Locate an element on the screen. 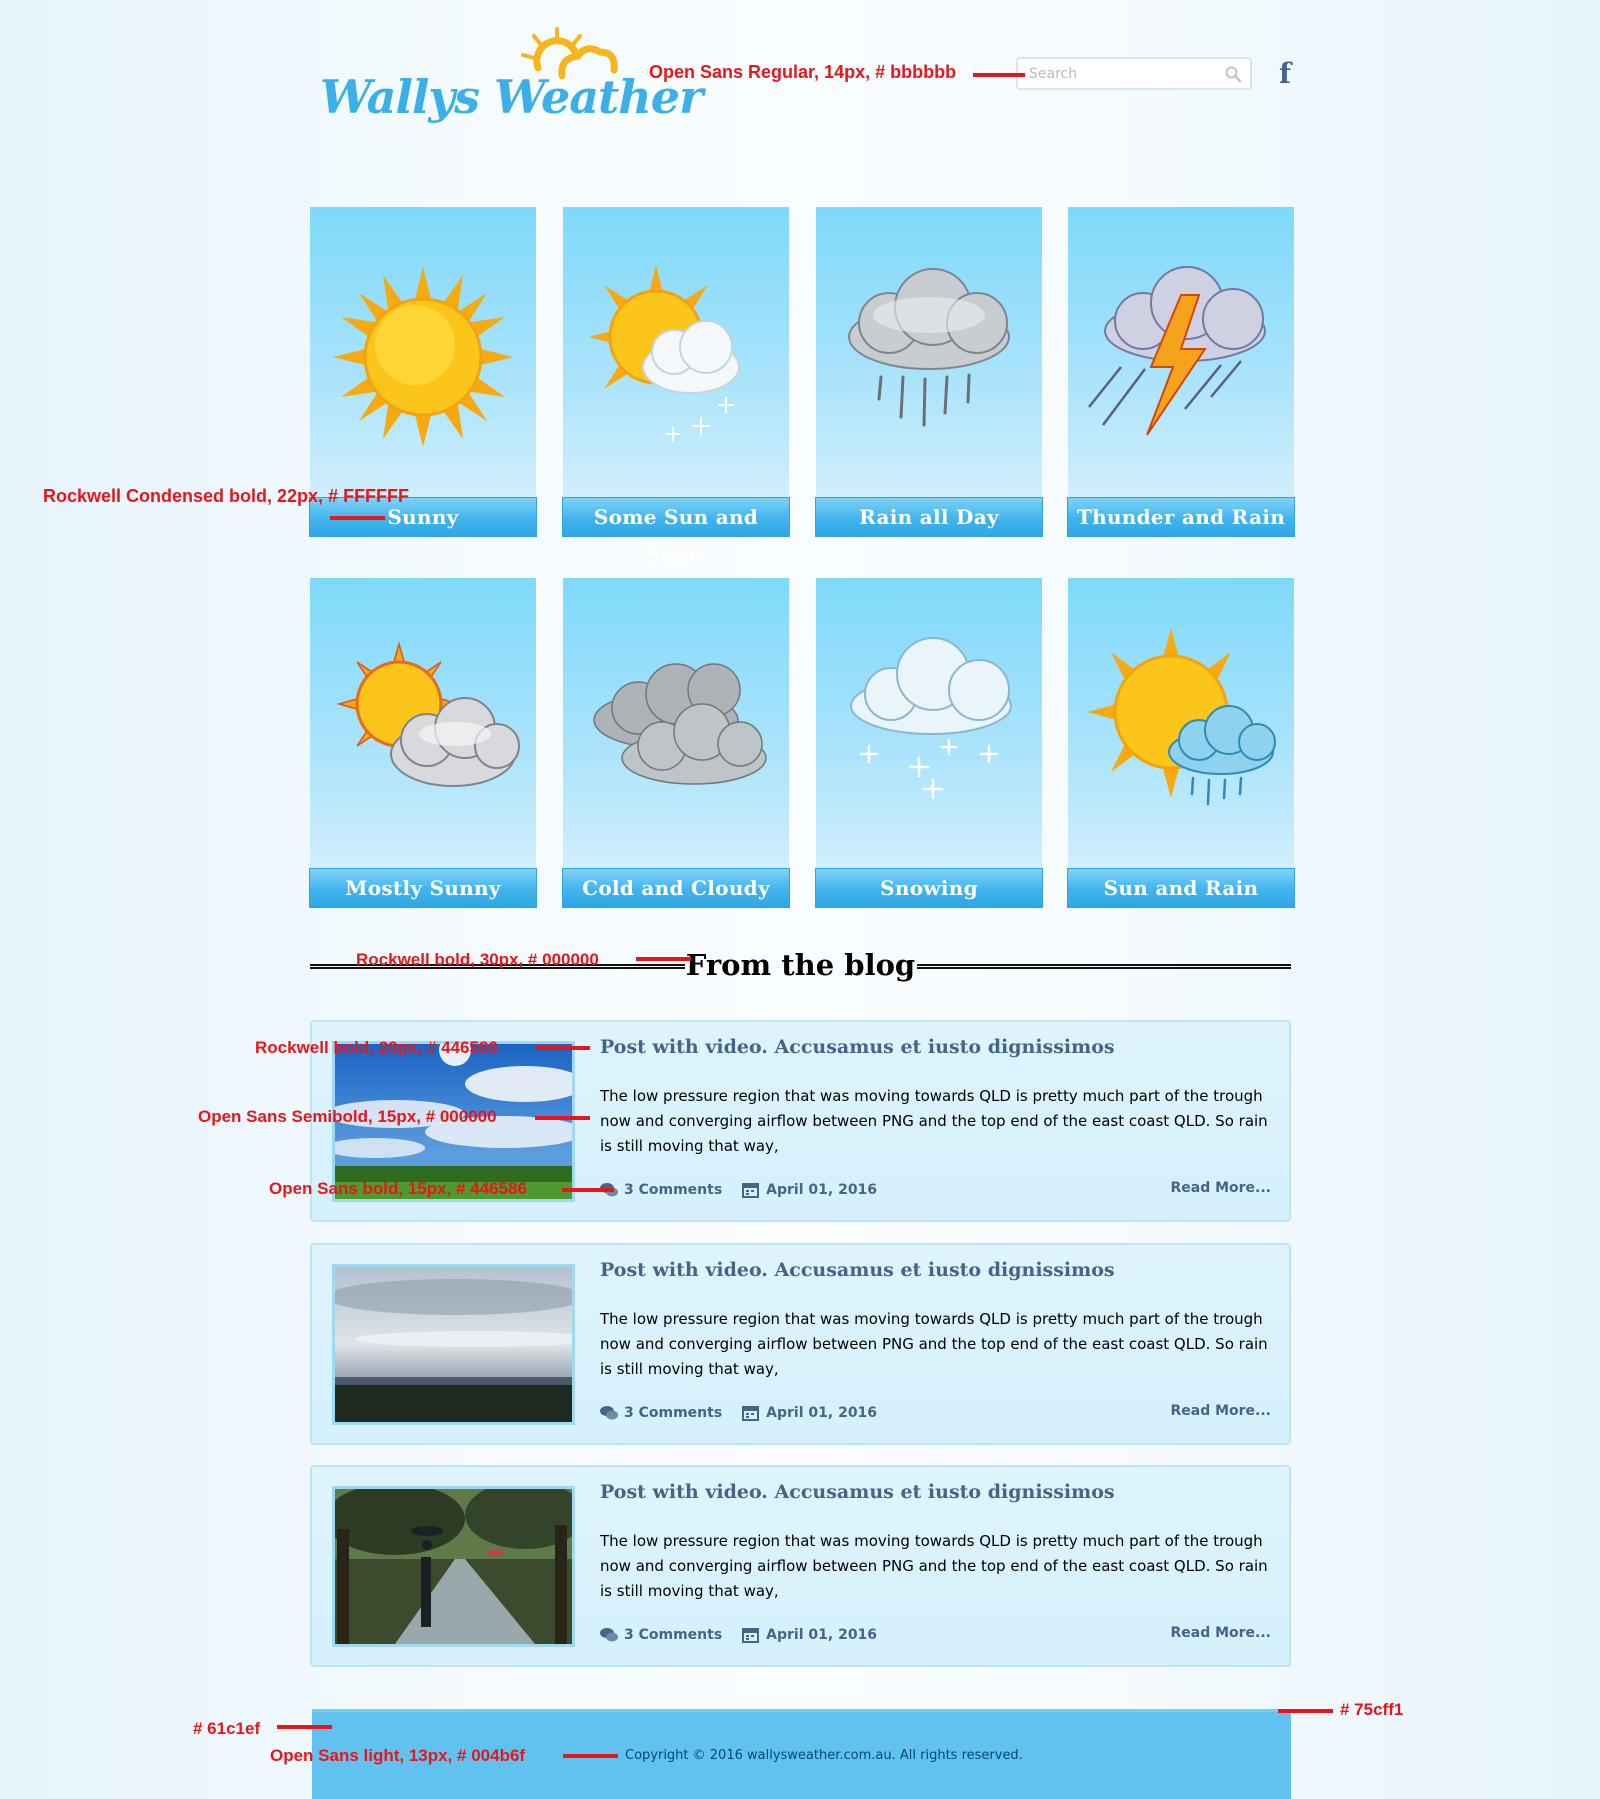 The height and width of the screenshot is (1799, 1600). snow-cloud-icon is located at coordinates (931, 718).